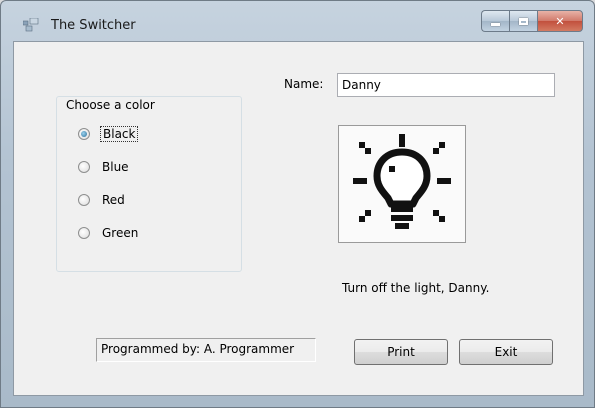  Describe the element at coordinates (149, 184) in the screenshot. I see `color-groupbox` at that location.